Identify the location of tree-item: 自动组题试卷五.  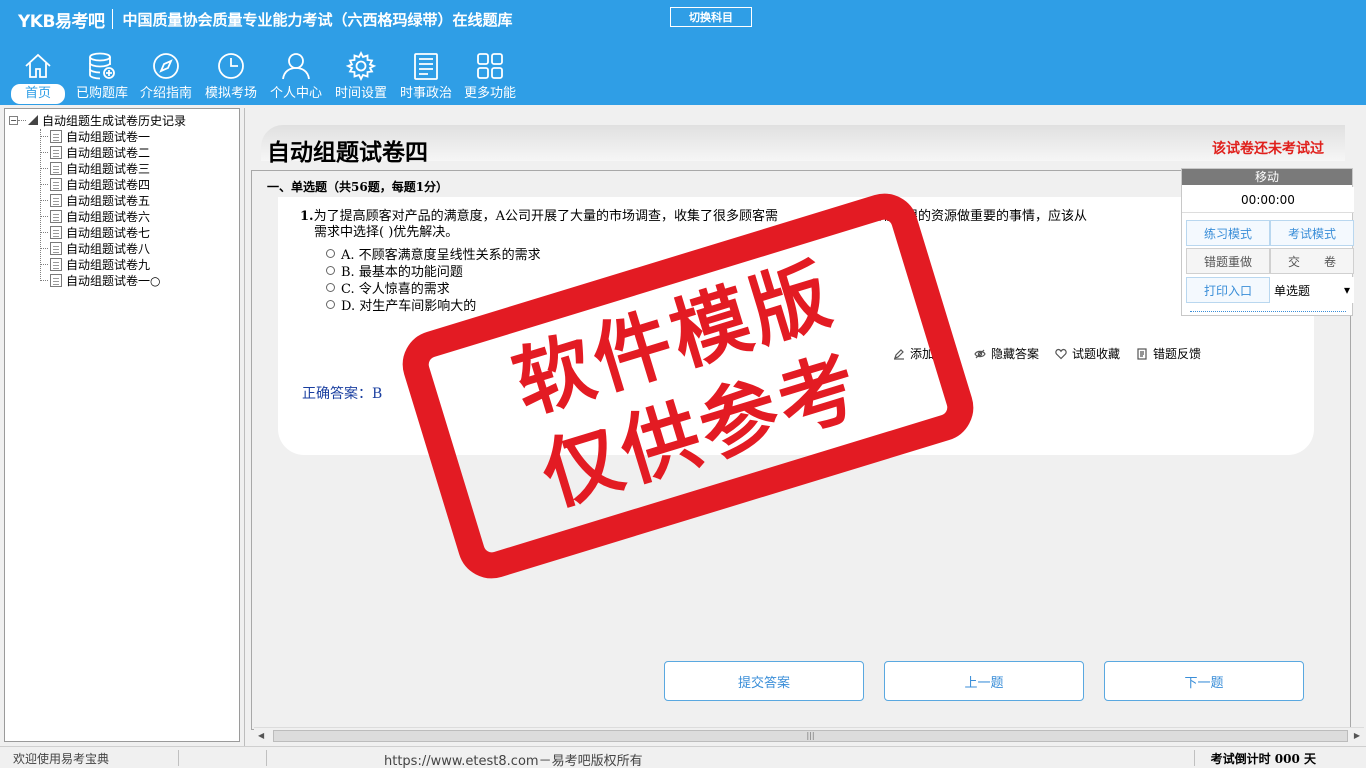
(95, 200).